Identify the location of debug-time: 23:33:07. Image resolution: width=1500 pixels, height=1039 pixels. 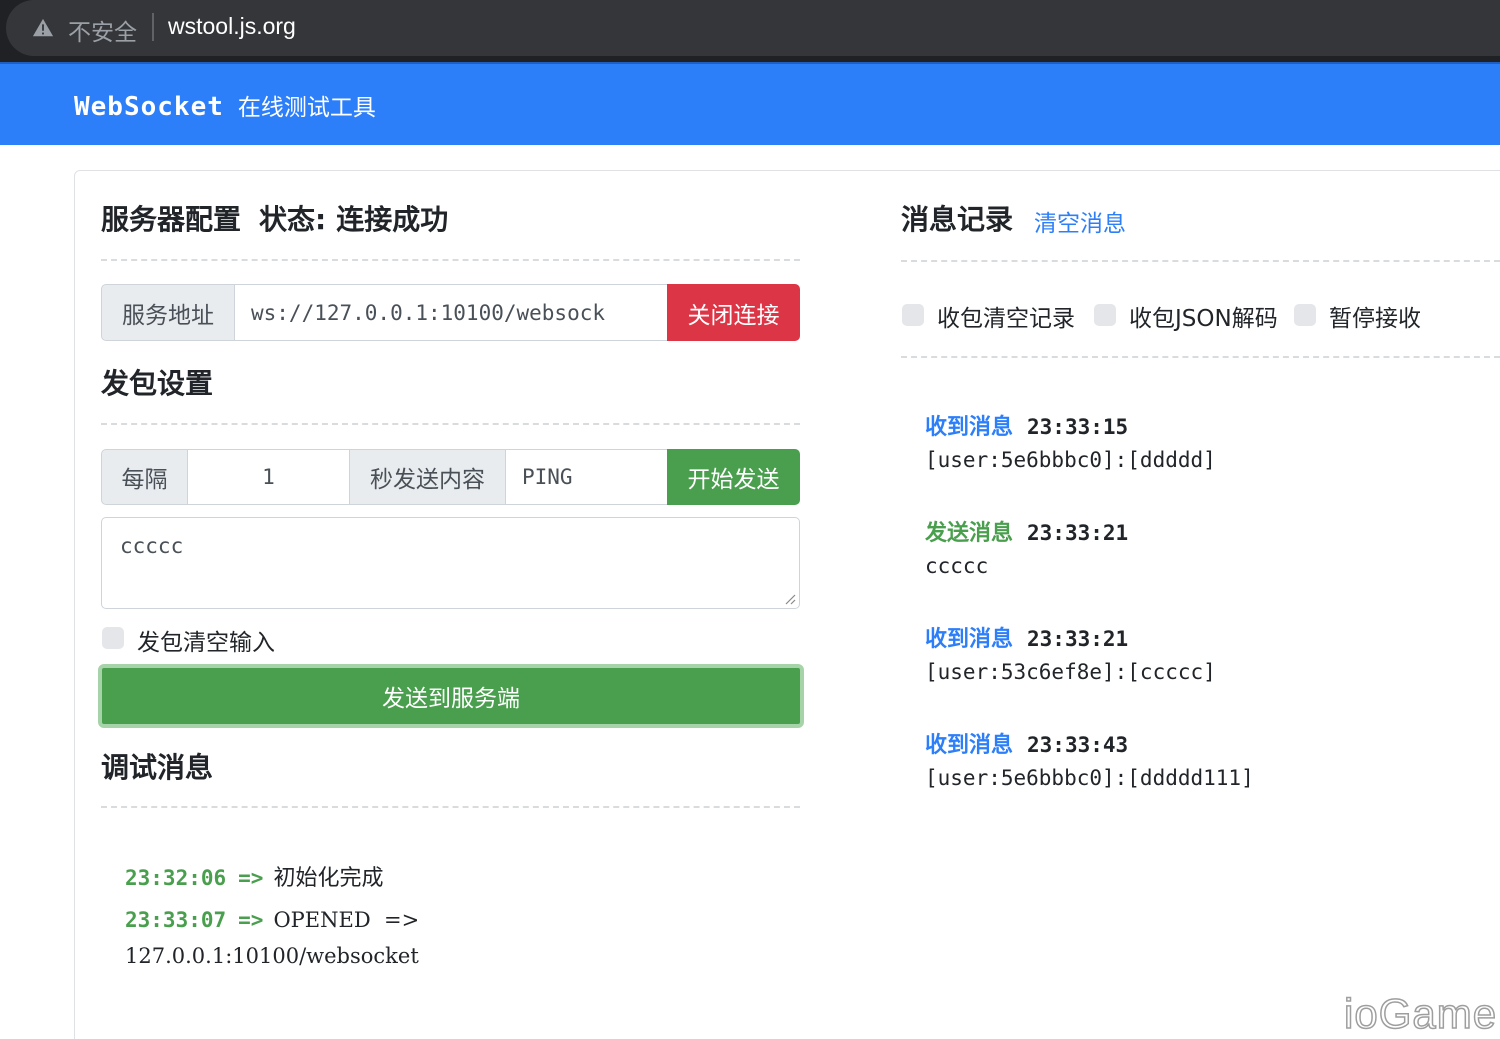
(176, 920).